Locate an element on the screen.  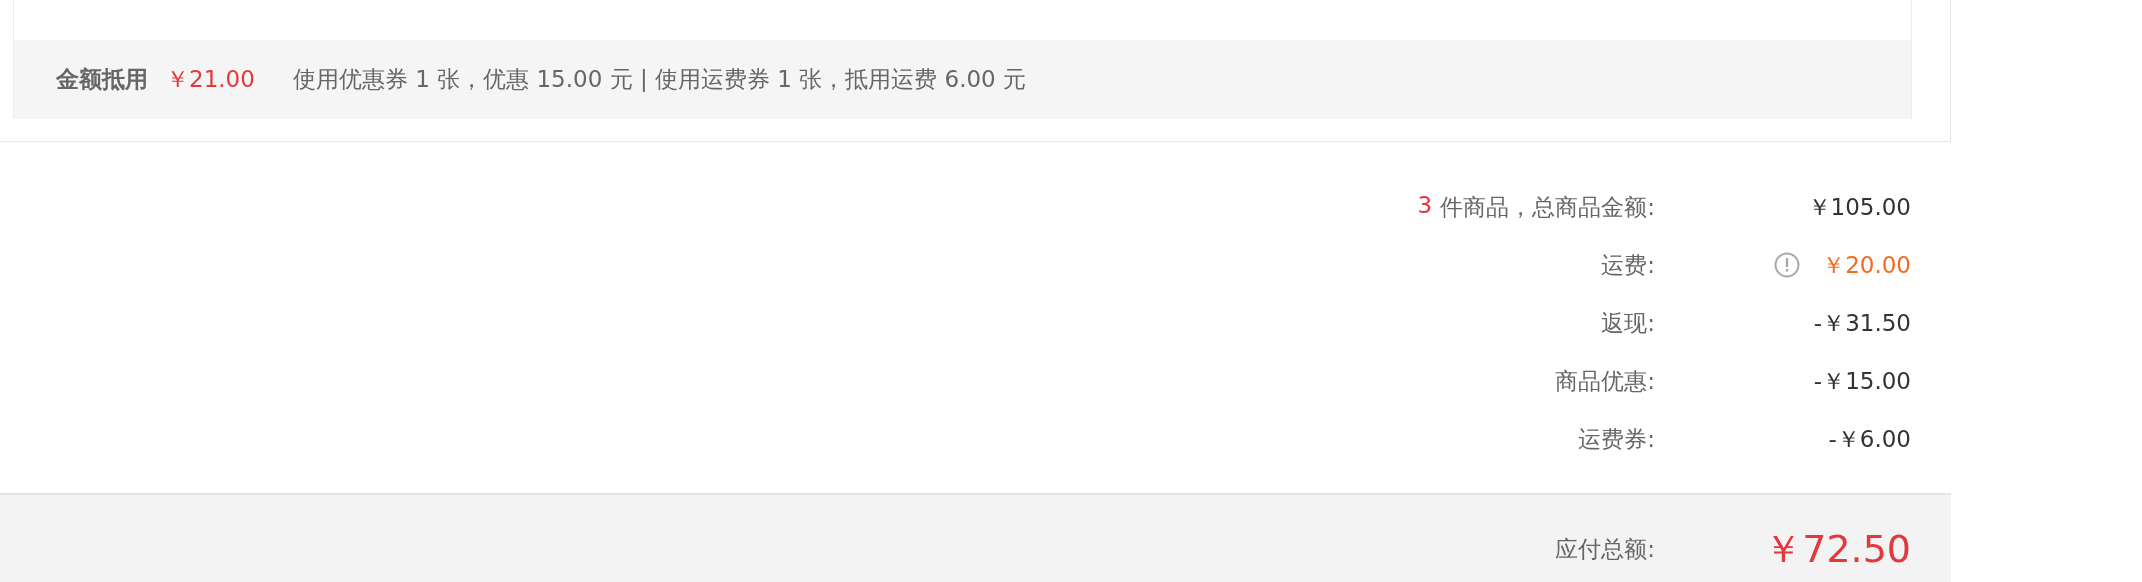
summary-label: 运费券: is located at coordinates (1616, 439).